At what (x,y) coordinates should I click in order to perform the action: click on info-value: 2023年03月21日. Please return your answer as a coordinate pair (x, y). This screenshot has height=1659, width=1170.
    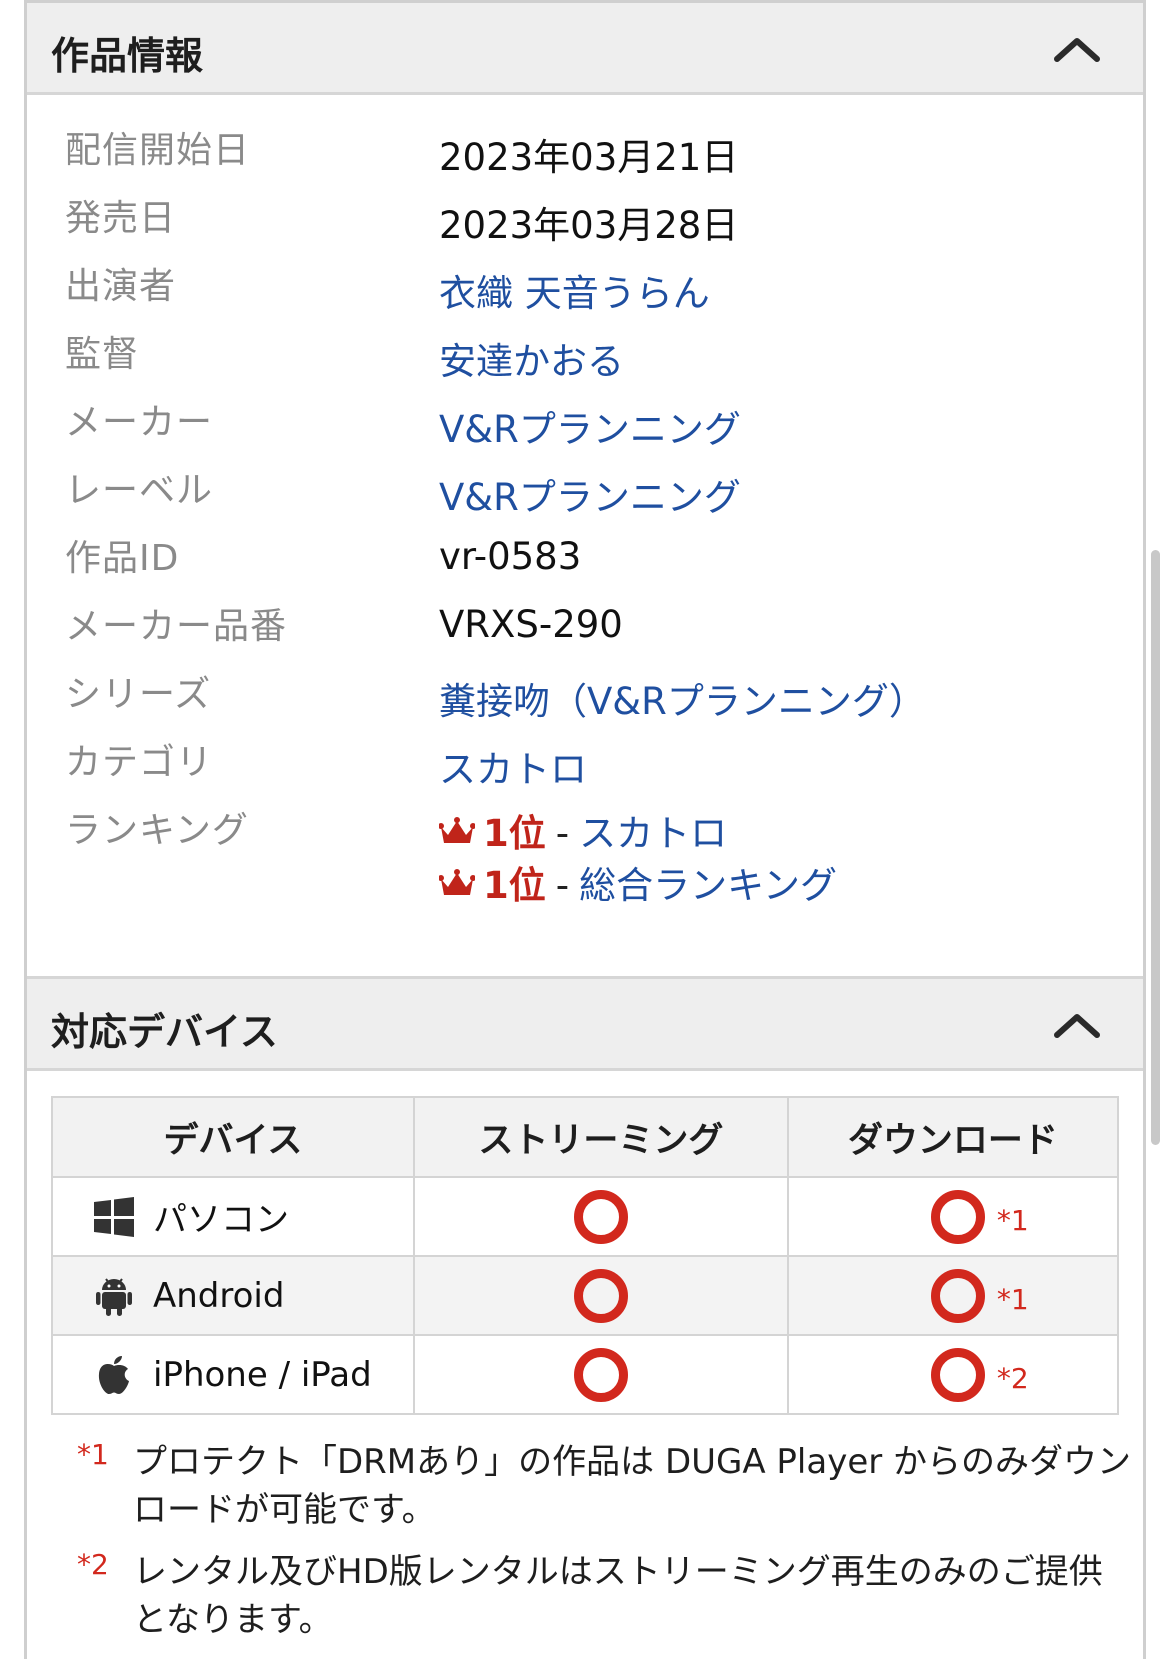
    Looking at the image, I should click on (589, 157).